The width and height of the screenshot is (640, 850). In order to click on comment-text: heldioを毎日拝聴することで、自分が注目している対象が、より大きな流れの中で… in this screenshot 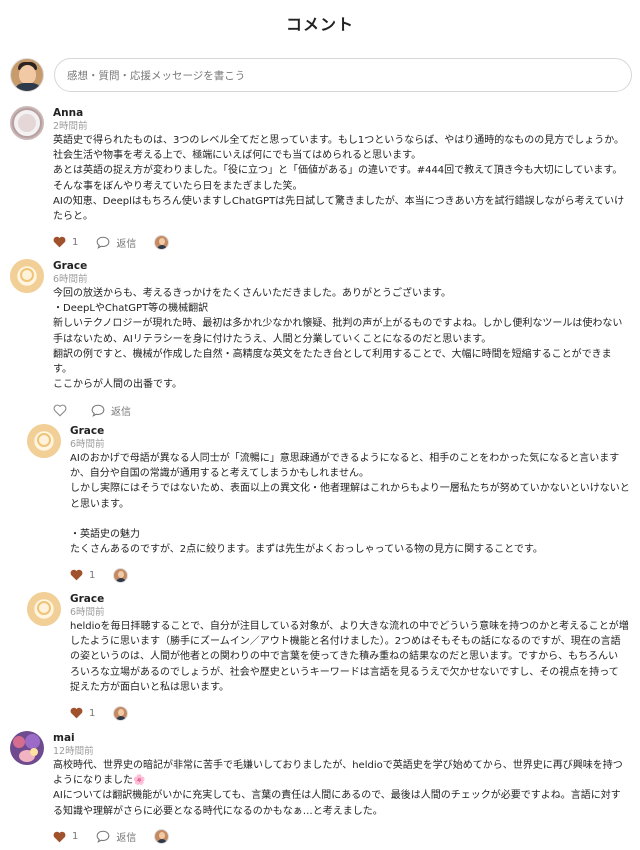, I will do `click(349, 657)`.